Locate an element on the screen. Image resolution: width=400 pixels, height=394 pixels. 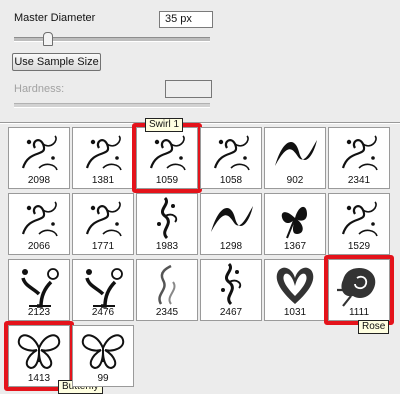
hardness-slider-track is located at coordinates (112, 105).